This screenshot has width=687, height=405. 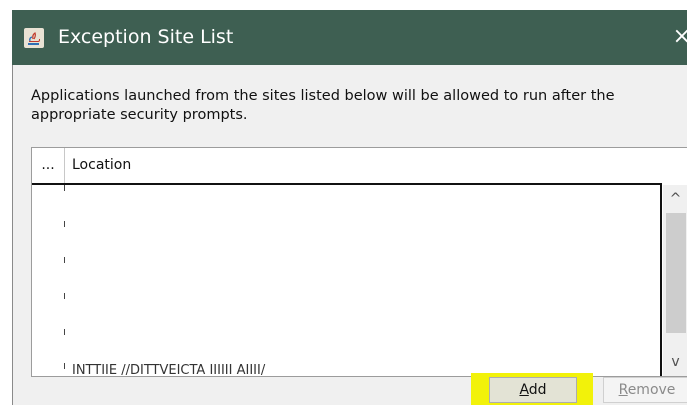 What do you see at coordinates (34, 38) in the screenshot?
I see `java-icon` at bounding box center [34, 38].